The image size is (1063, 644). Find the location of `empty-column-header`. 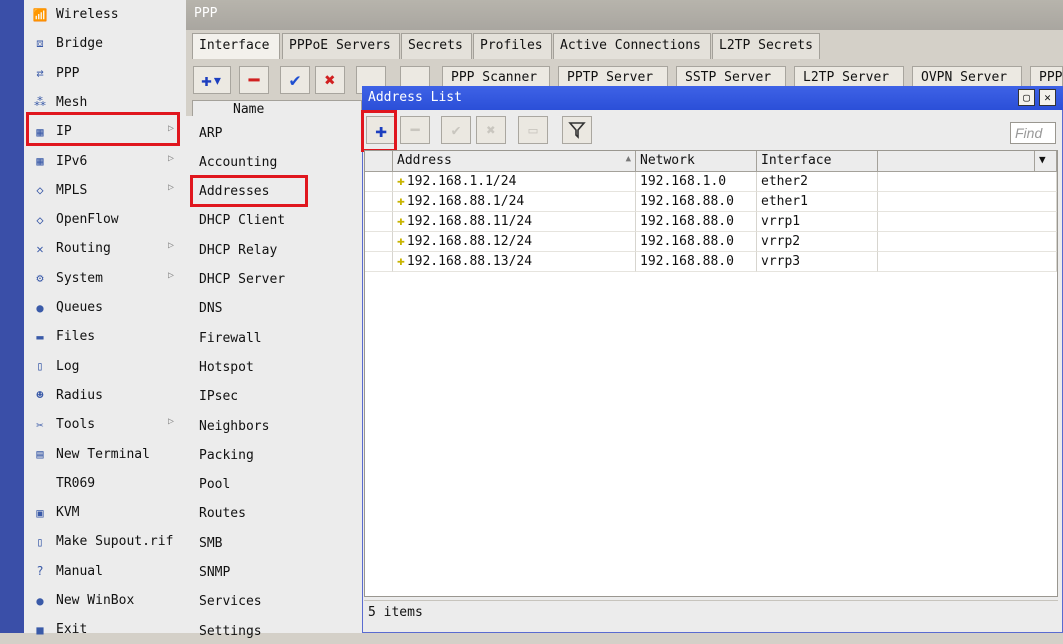

empty-column-header is located at coordinates (956, 161).